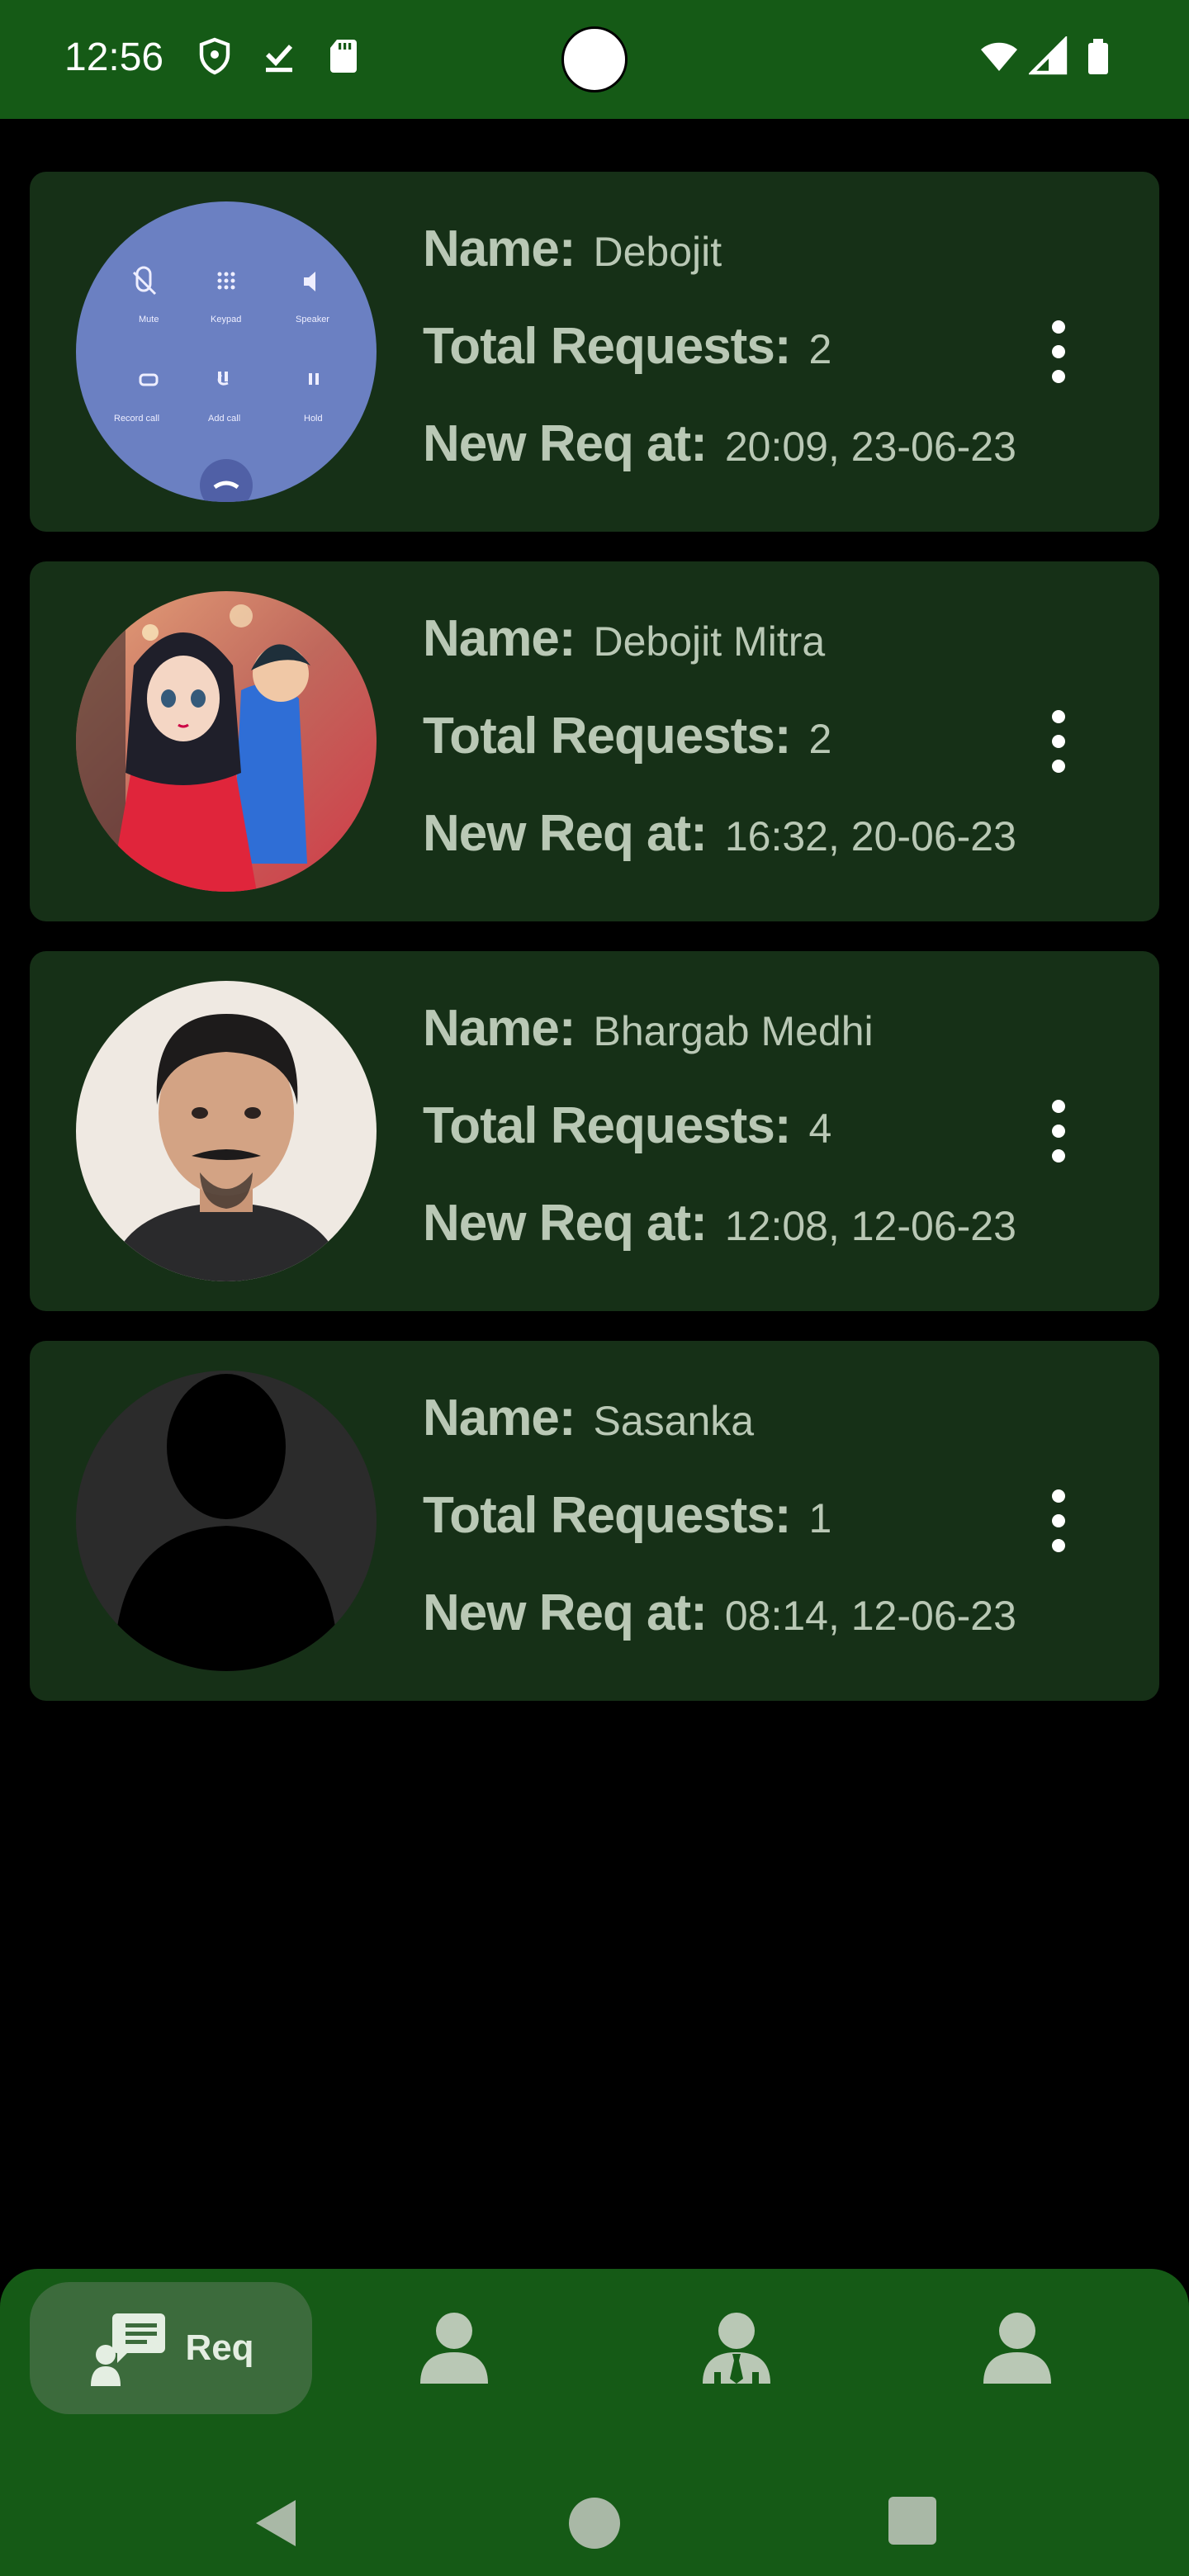  Describe the element at coordinates (674, 1421) in the screenshot. I see `name-value: Sasanka` at that location.